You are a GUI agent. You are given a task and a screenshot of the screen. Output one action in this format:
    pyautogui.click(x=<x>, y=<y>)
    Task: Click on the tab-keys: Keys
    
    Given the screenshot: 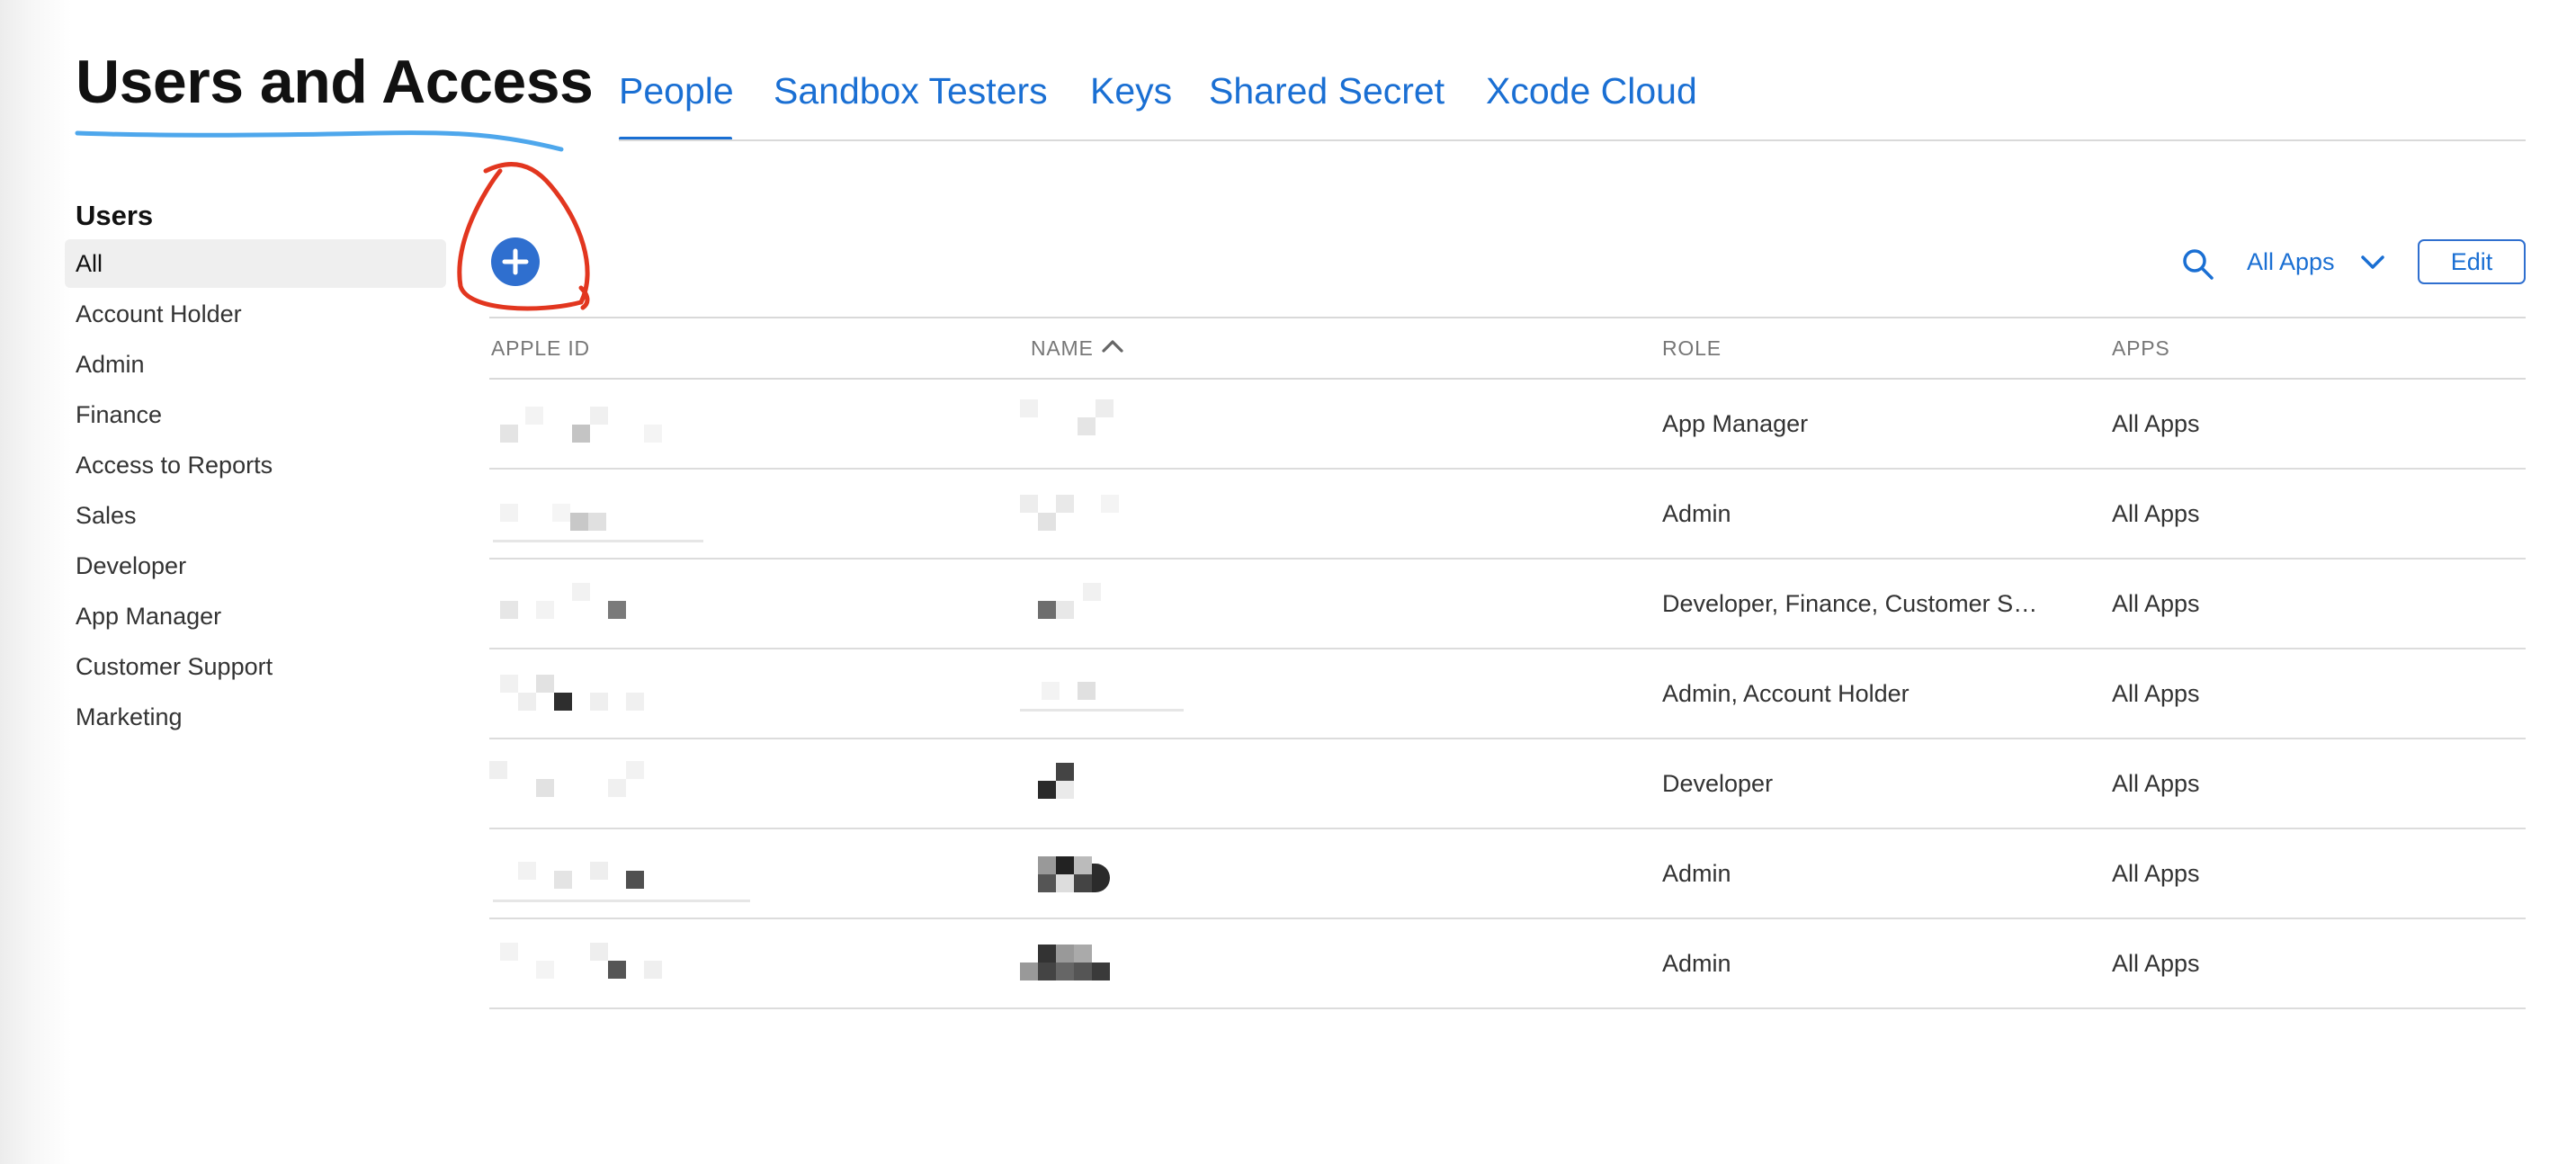 What is the action you would take?
    pyautogui.click(x=1131, y=91)
    